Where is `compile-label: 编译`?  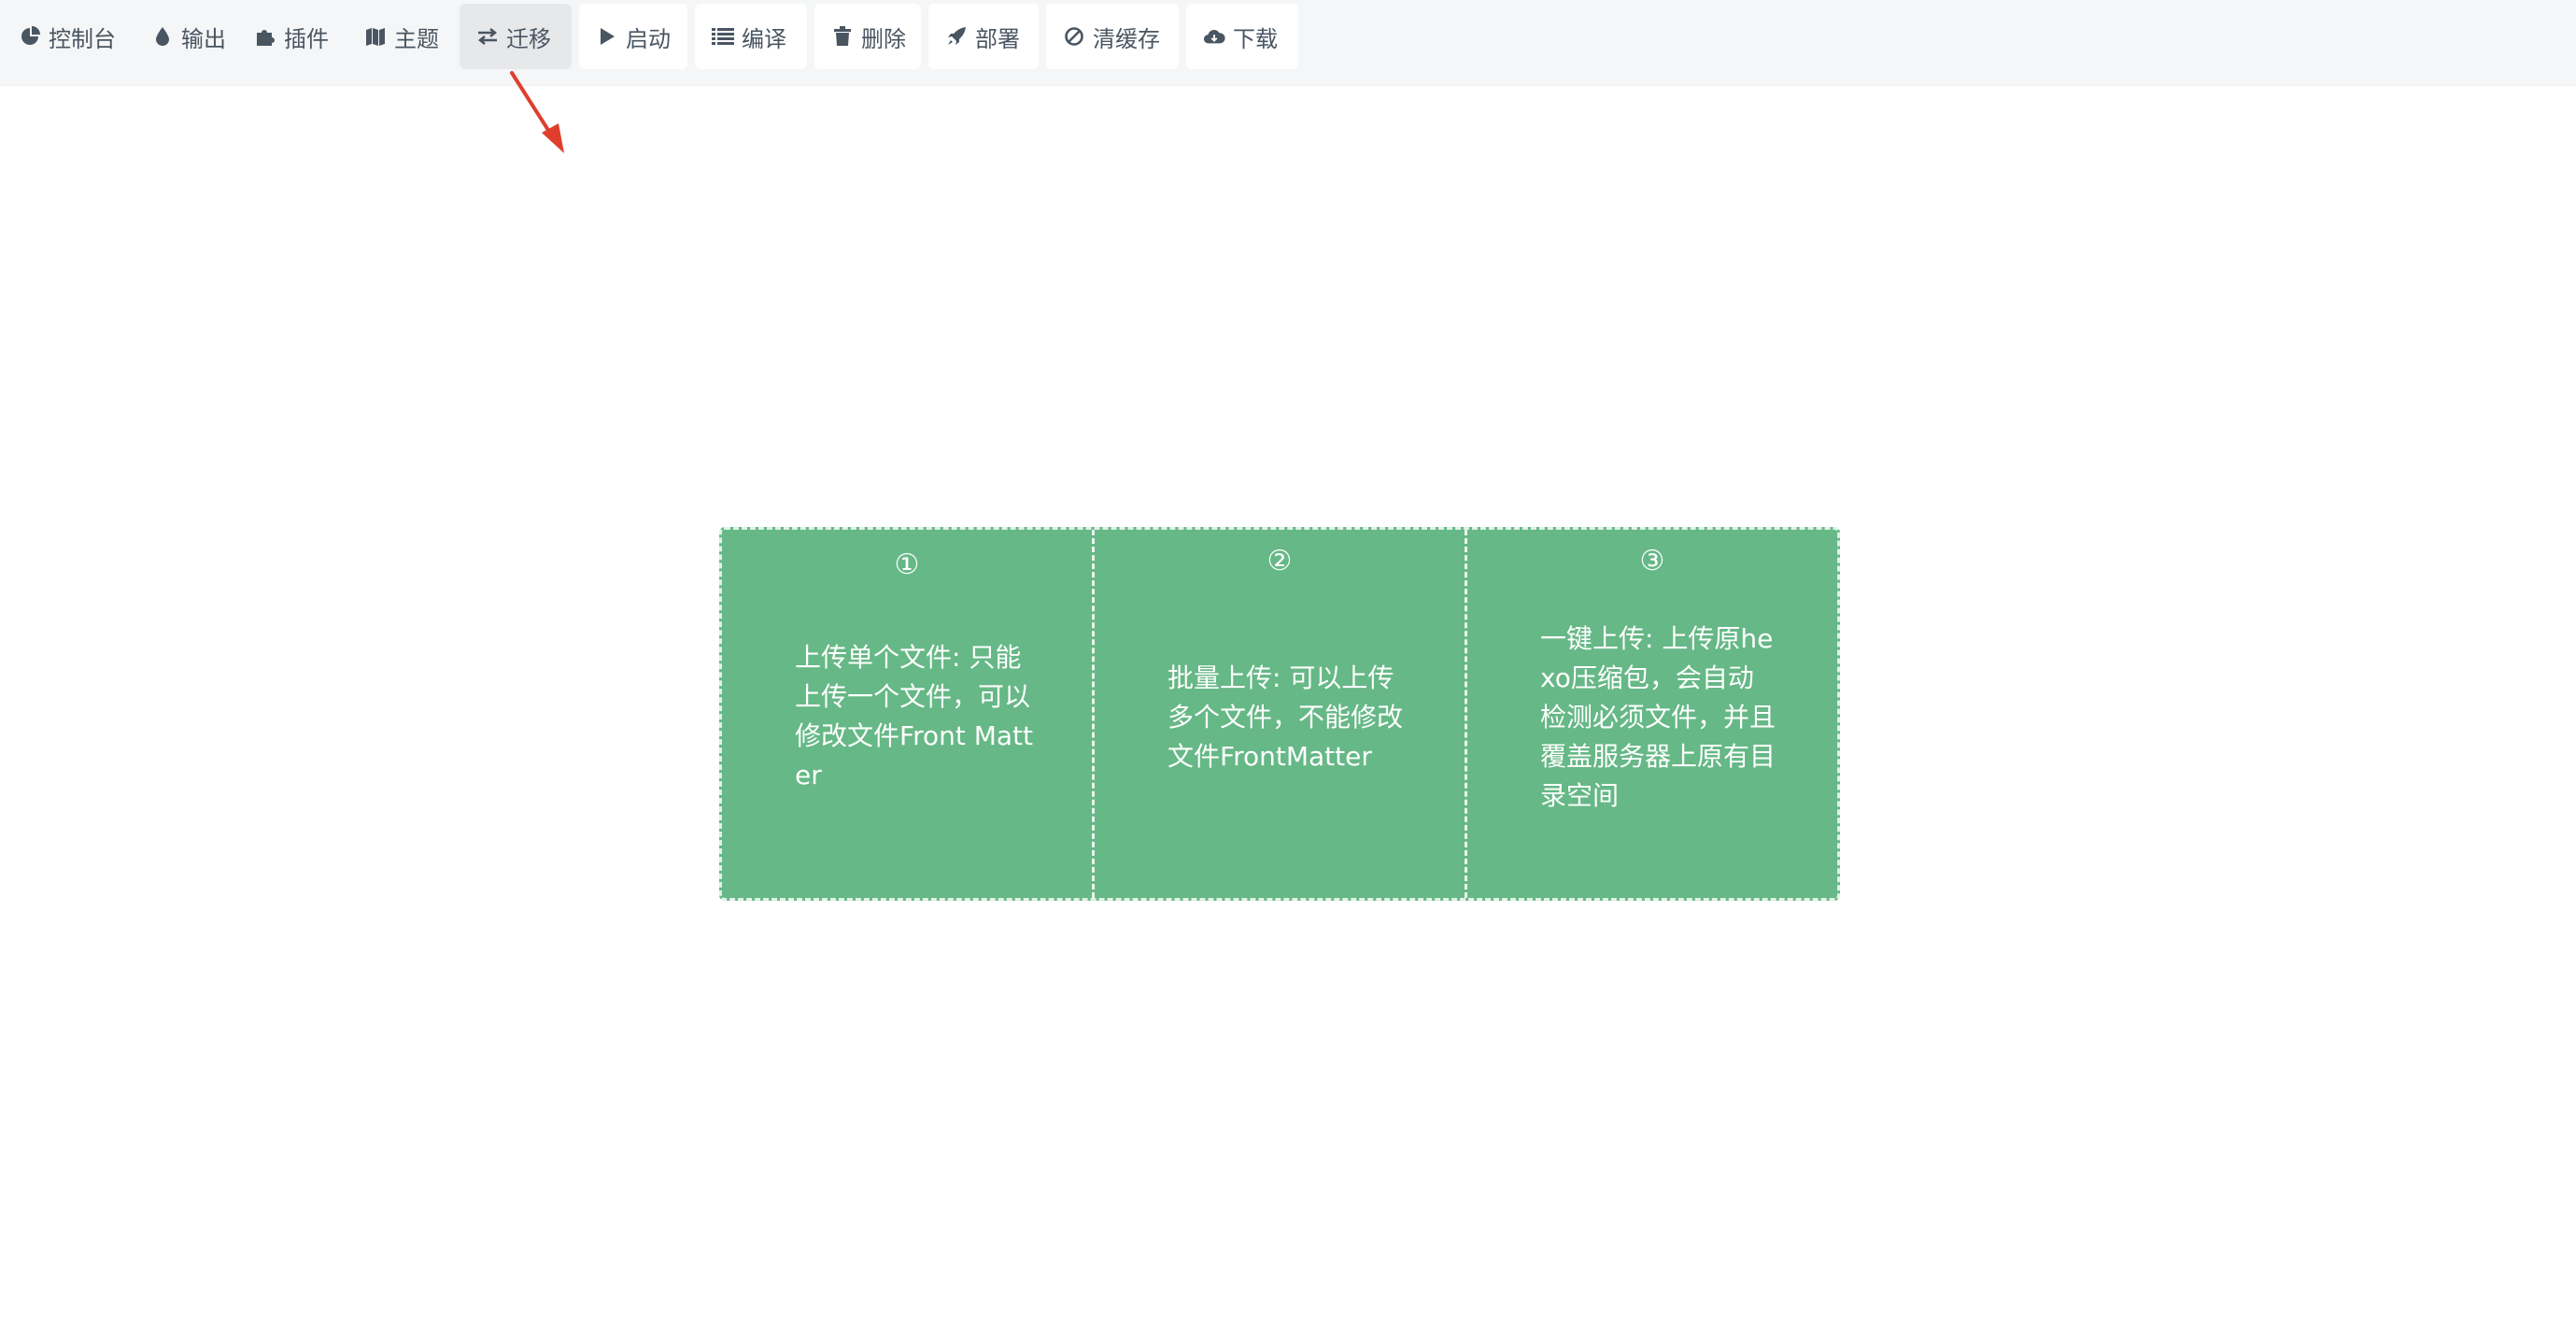 compile-label: 编译 is located at coordinates (764, 38).